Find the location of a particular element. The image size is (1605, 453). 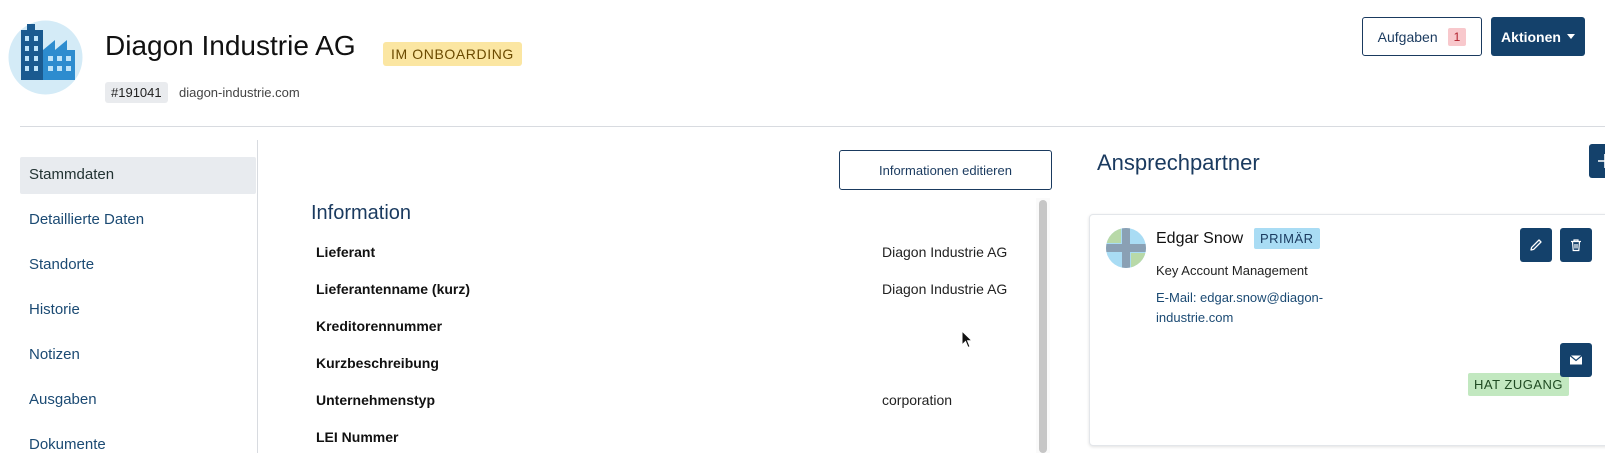

info-label: Kurzbeschreibung is located at coordinates (377, 363).